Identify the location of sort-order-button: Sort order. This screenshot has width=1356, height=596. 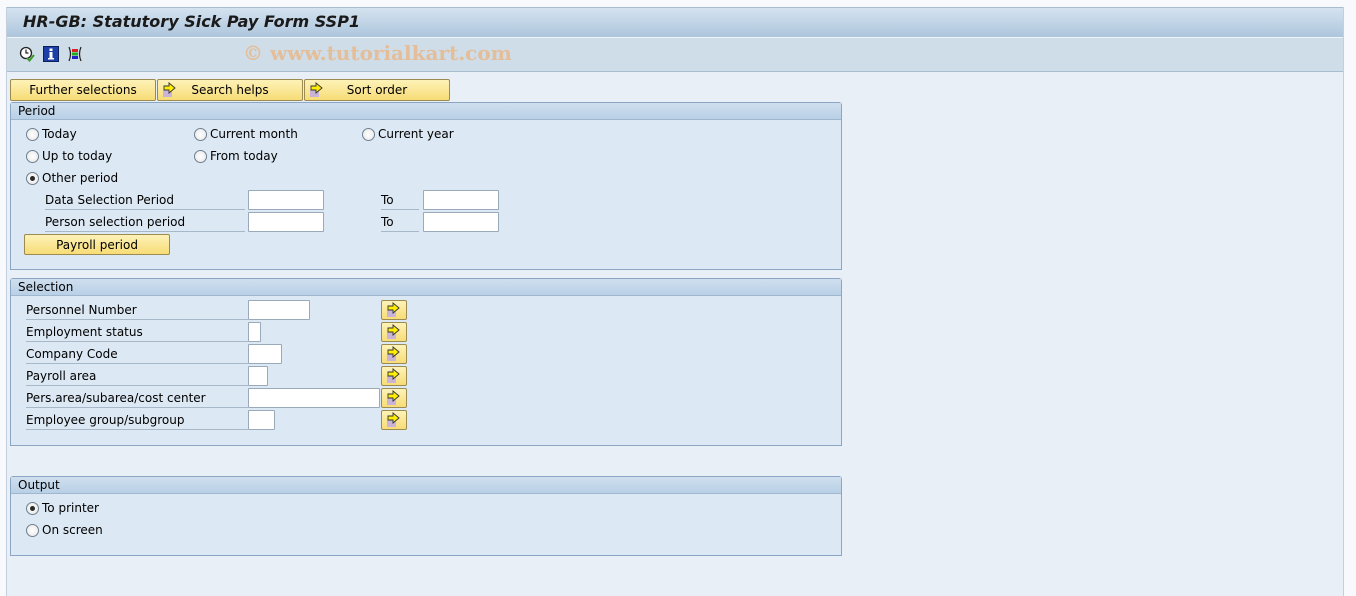
(377, 90).